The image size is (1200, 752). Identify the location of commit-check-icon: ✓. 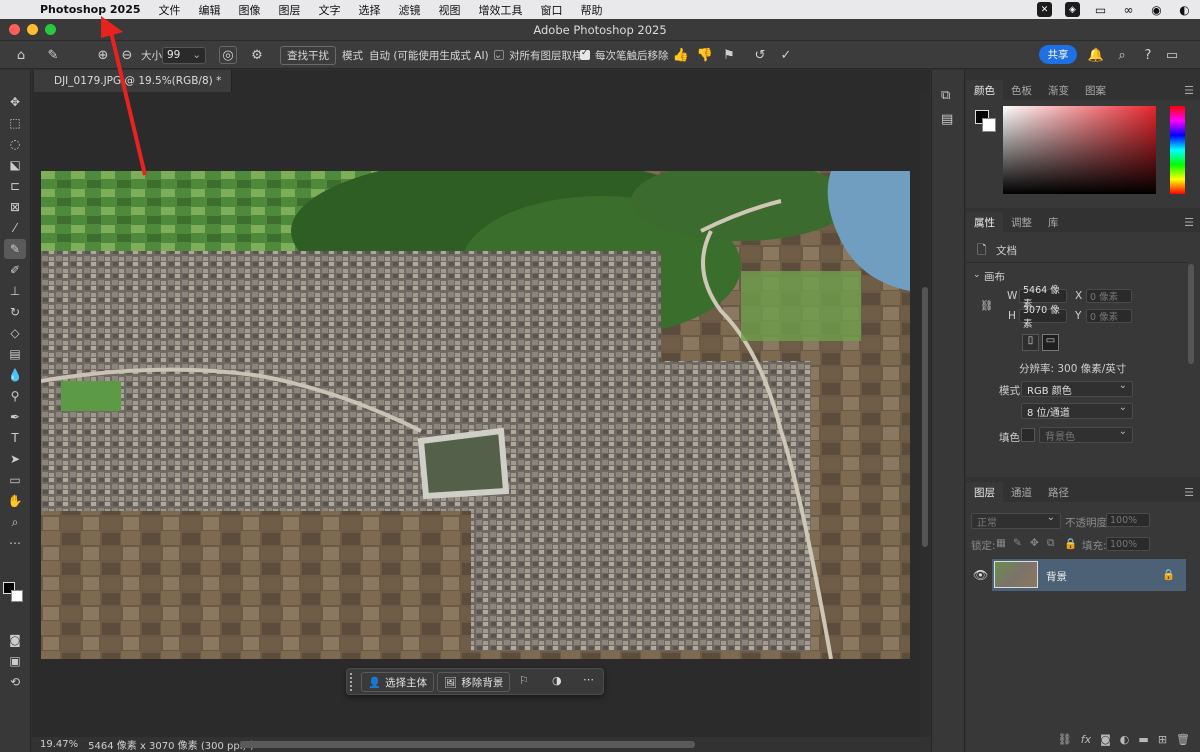
(786, 55).